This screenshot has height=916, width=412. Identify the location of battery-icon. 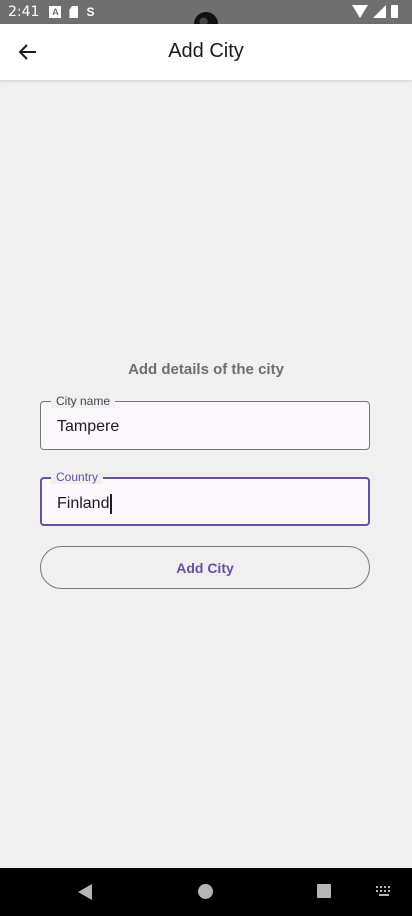
(394, 11).